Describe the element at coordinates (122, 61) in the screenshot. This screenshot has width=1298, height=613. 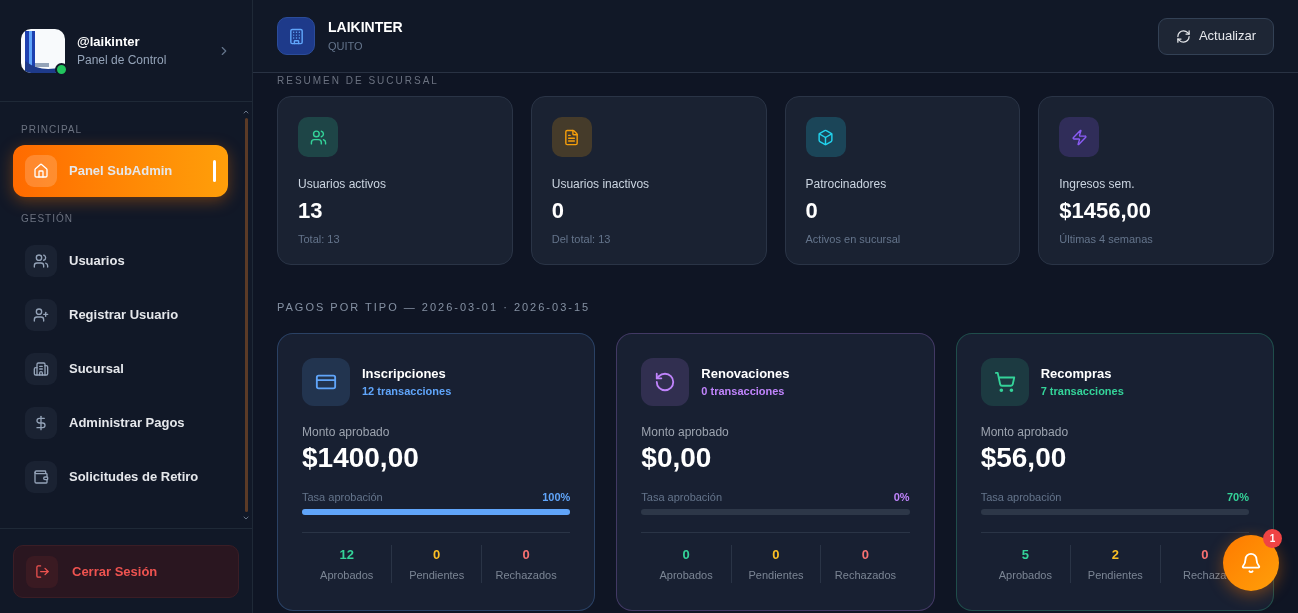
I see `user-role: Panel de Control` at that location.